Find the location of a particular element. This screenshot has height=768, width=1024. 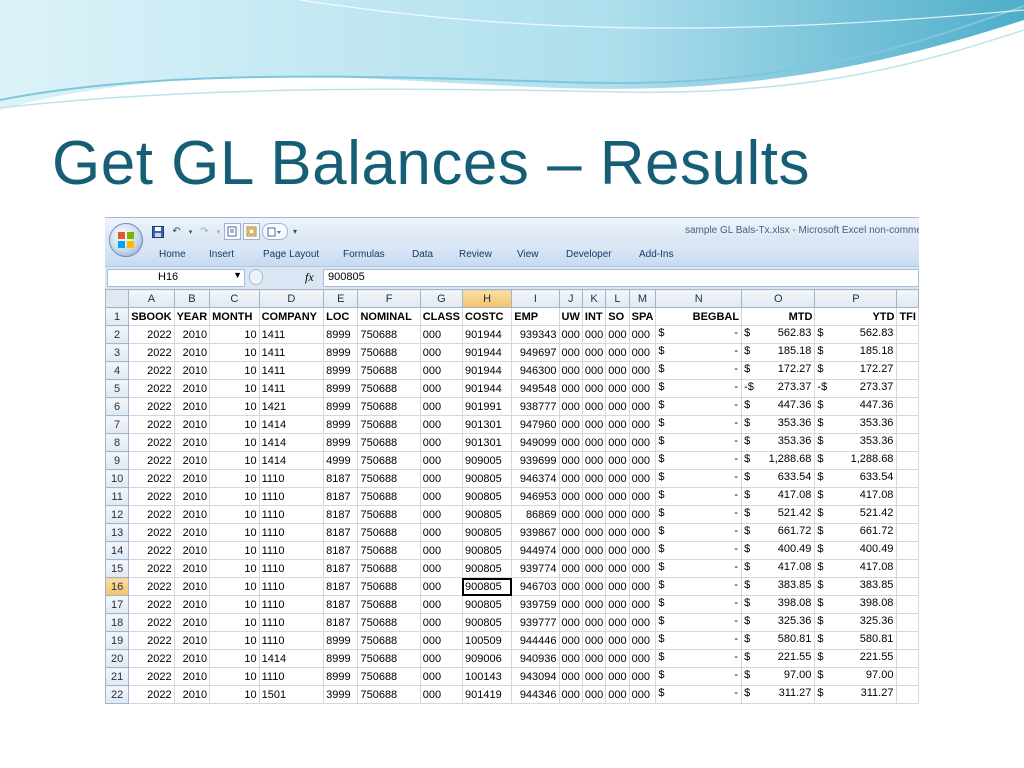

cell: 949548 is located at coordinates (535, 388).